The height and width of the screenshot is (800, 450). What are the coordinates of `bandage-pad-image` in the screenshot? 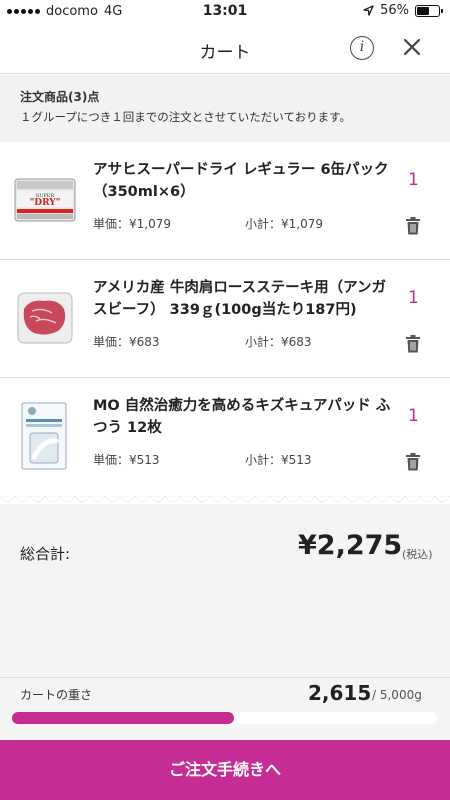 It's located at (45, 436).